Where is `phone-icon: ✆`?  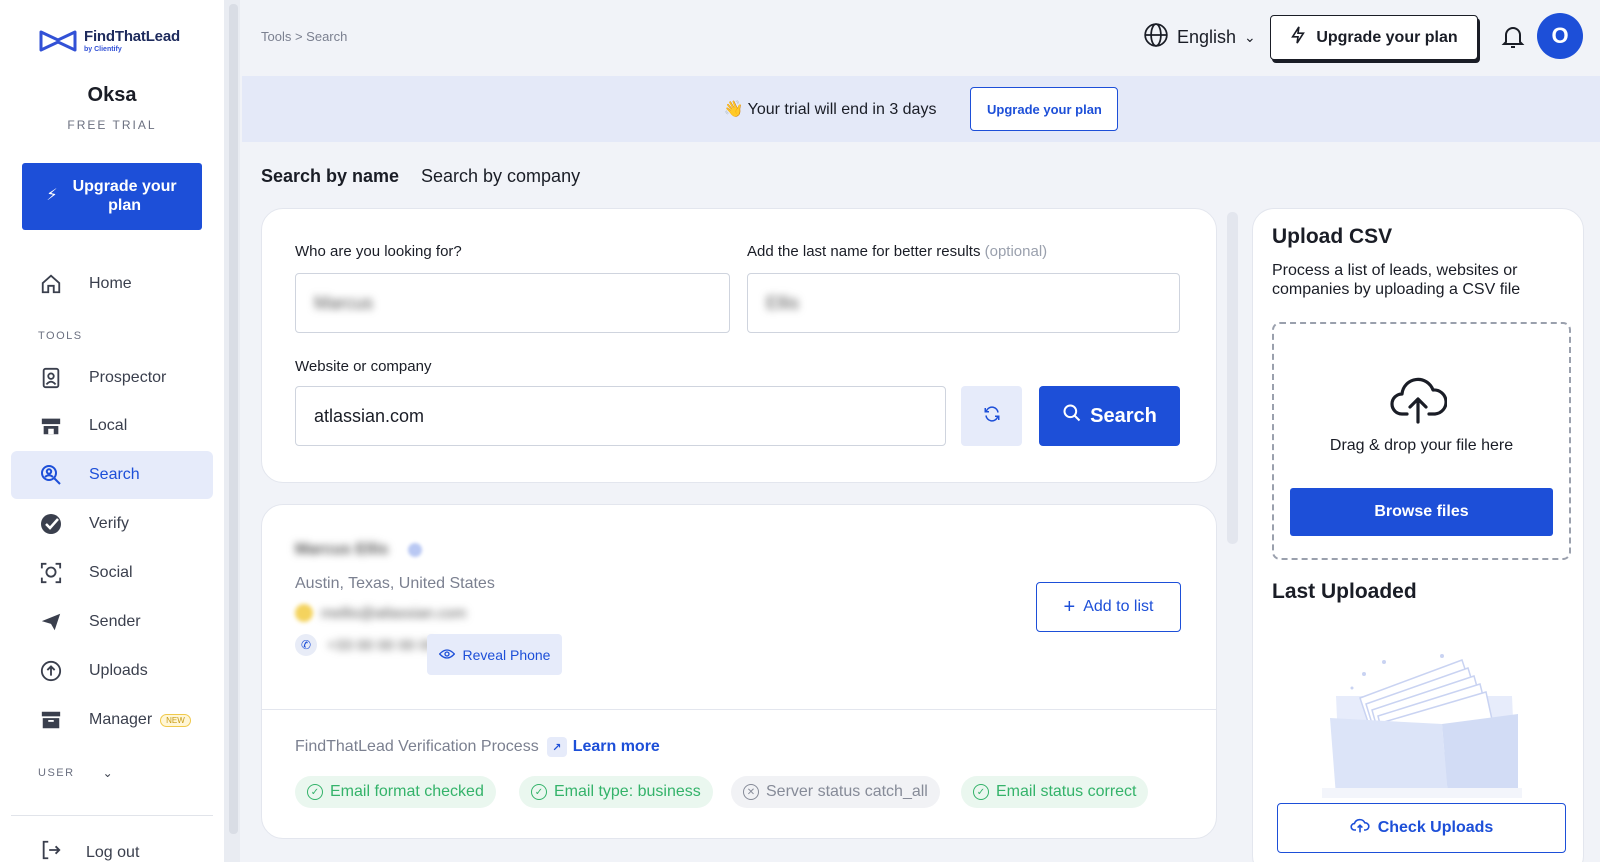 phone-icon: ✆ is located at coordinates (306, 645).